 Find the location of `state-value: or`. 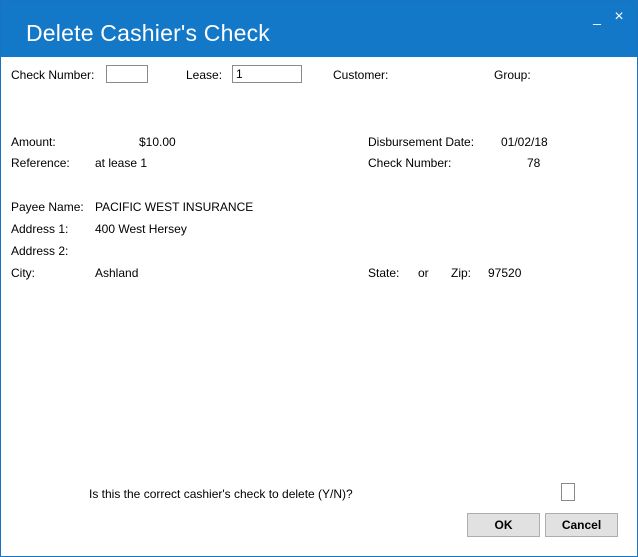

state-value: or is located at coordinates (423, 273).